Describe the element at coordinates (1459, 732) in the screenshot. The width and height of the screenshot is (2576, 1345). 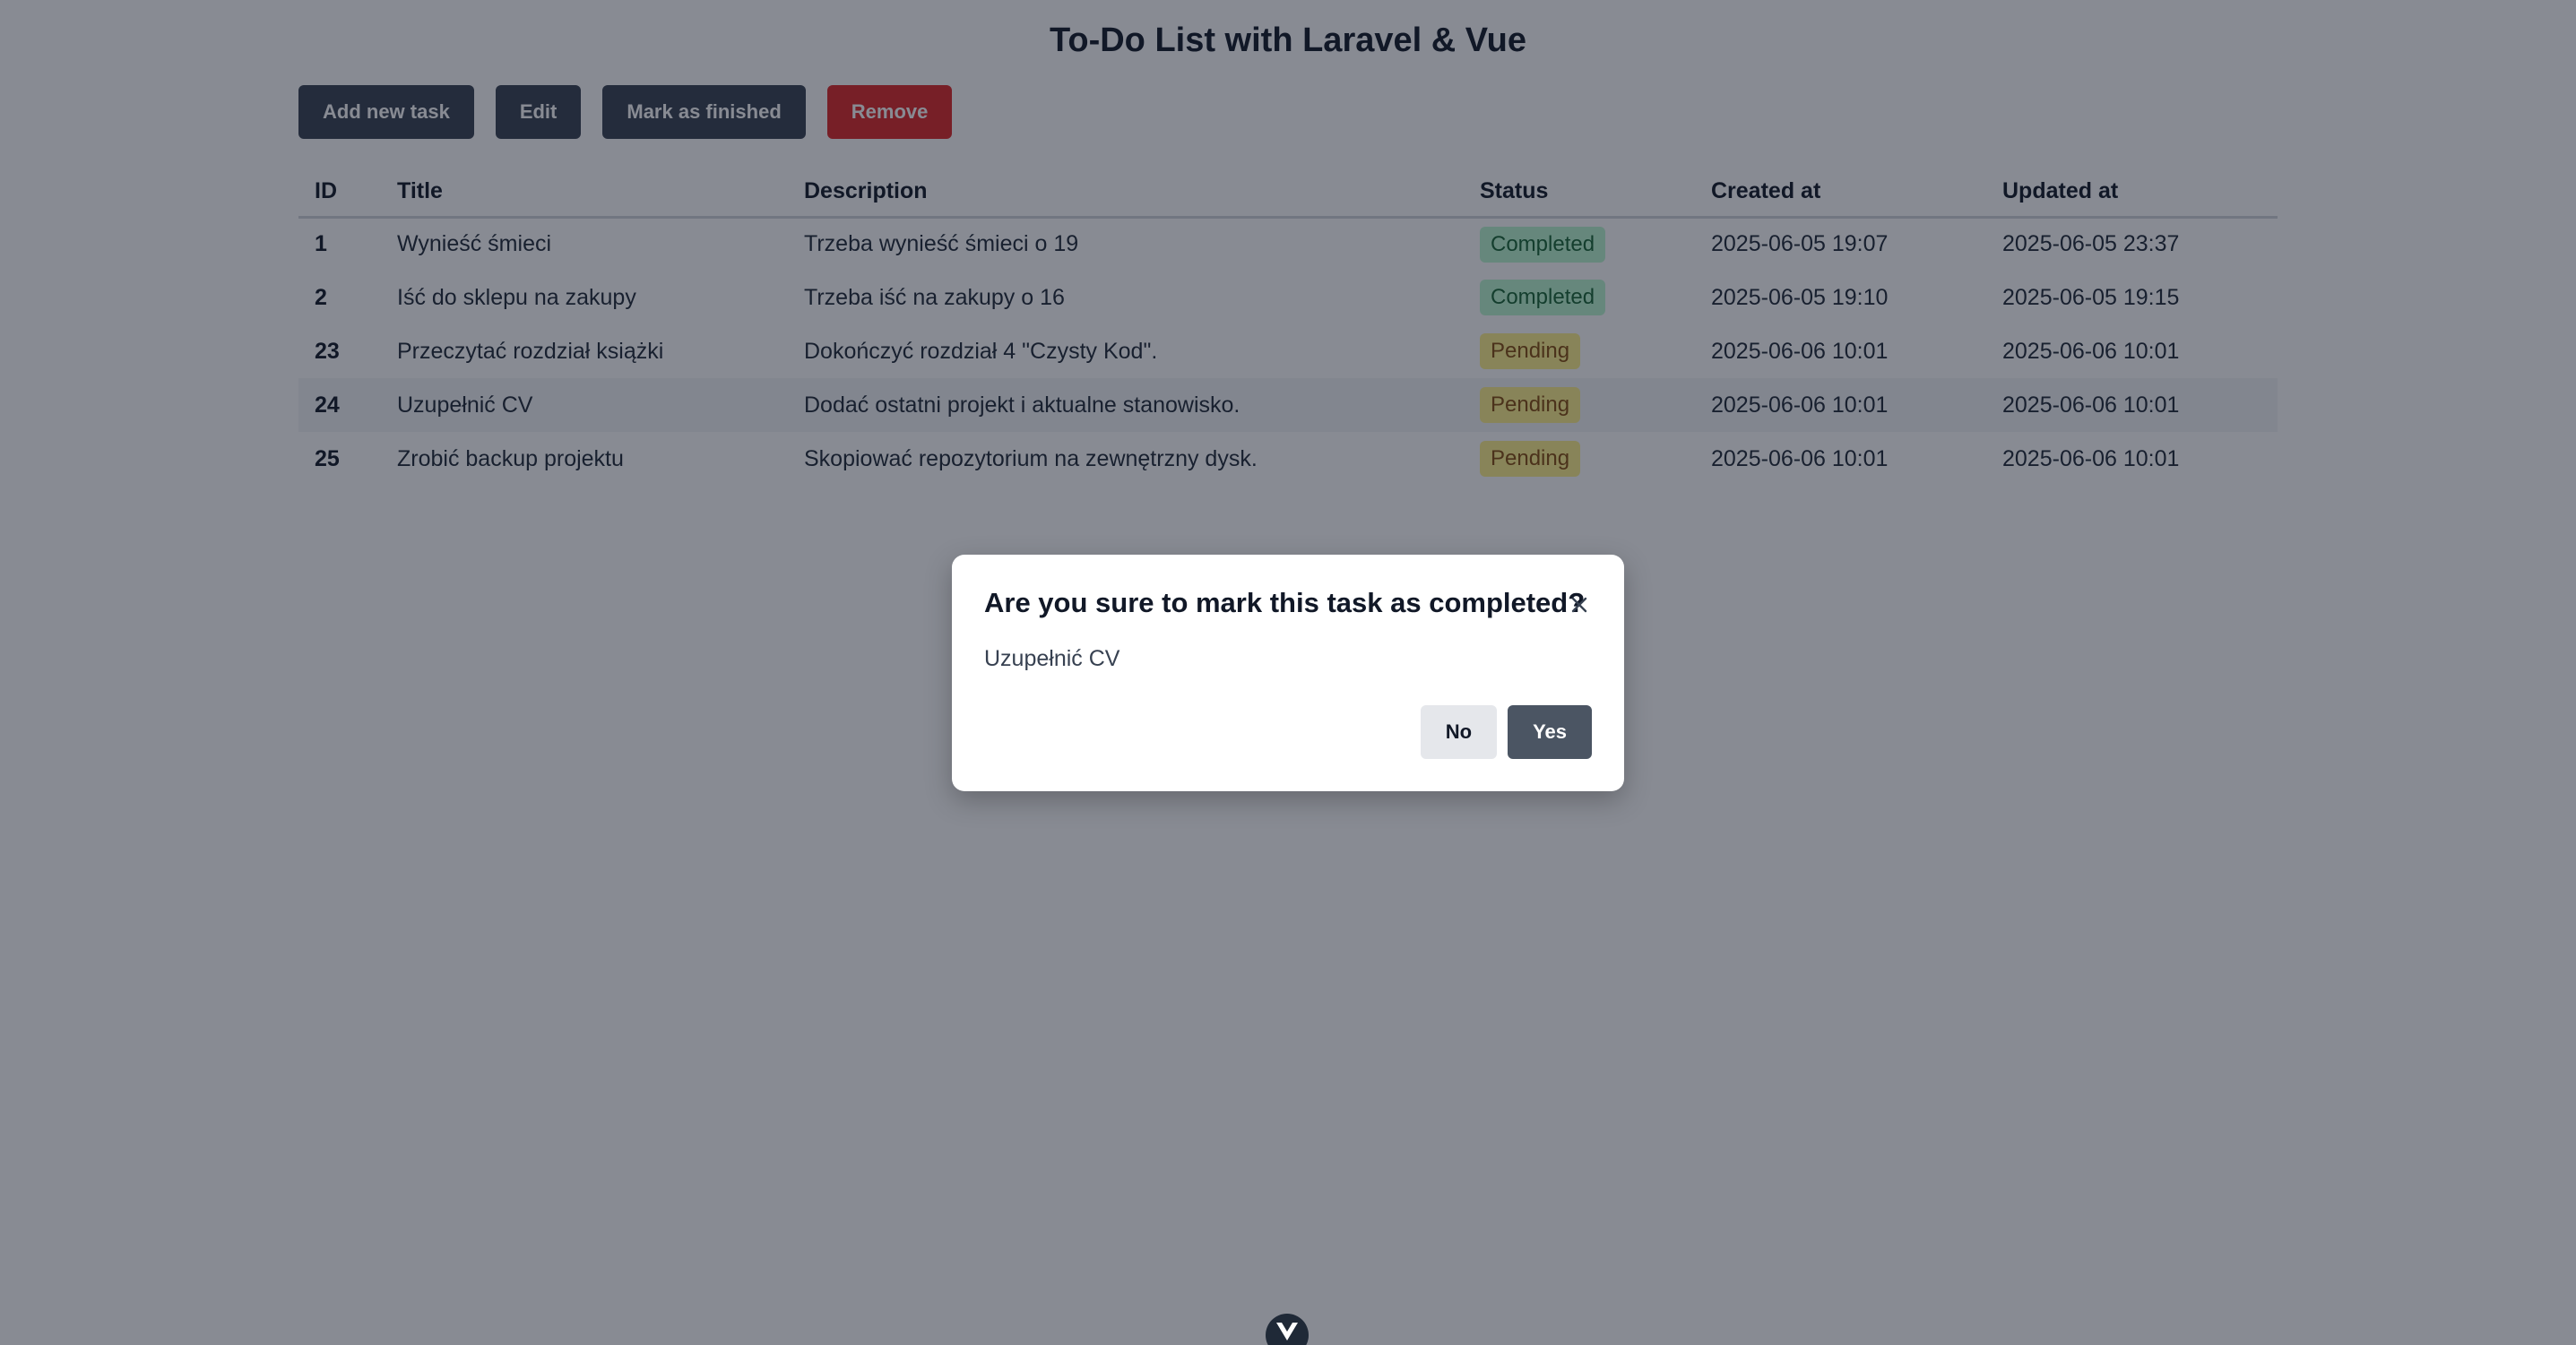
I see `no-button: No` at that location.